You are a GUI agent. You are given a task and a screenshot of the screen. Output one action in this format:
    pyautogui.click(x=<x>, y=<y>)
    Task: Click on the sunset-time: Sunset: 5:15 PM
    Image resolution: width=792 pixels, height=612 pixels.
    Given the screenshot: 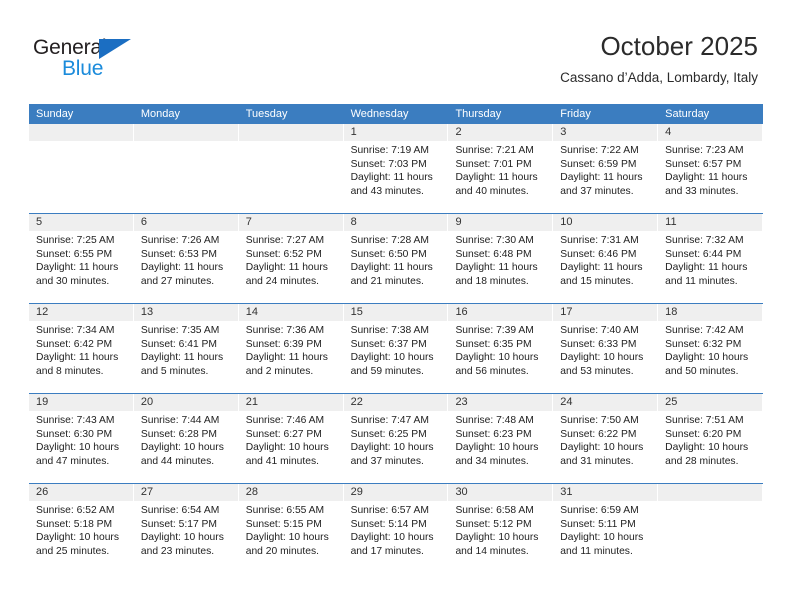 What is the action you would take?
    pyautogui.click(x=283, y=524)
    